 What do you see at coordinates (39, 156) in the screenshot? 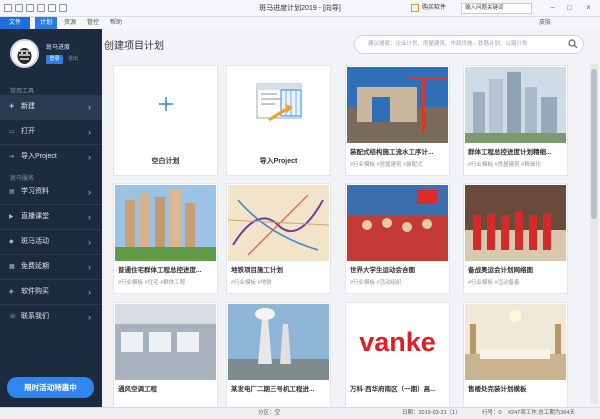
I see `sidebar-item-label: 导入Project` at bounding box center [39, 156].